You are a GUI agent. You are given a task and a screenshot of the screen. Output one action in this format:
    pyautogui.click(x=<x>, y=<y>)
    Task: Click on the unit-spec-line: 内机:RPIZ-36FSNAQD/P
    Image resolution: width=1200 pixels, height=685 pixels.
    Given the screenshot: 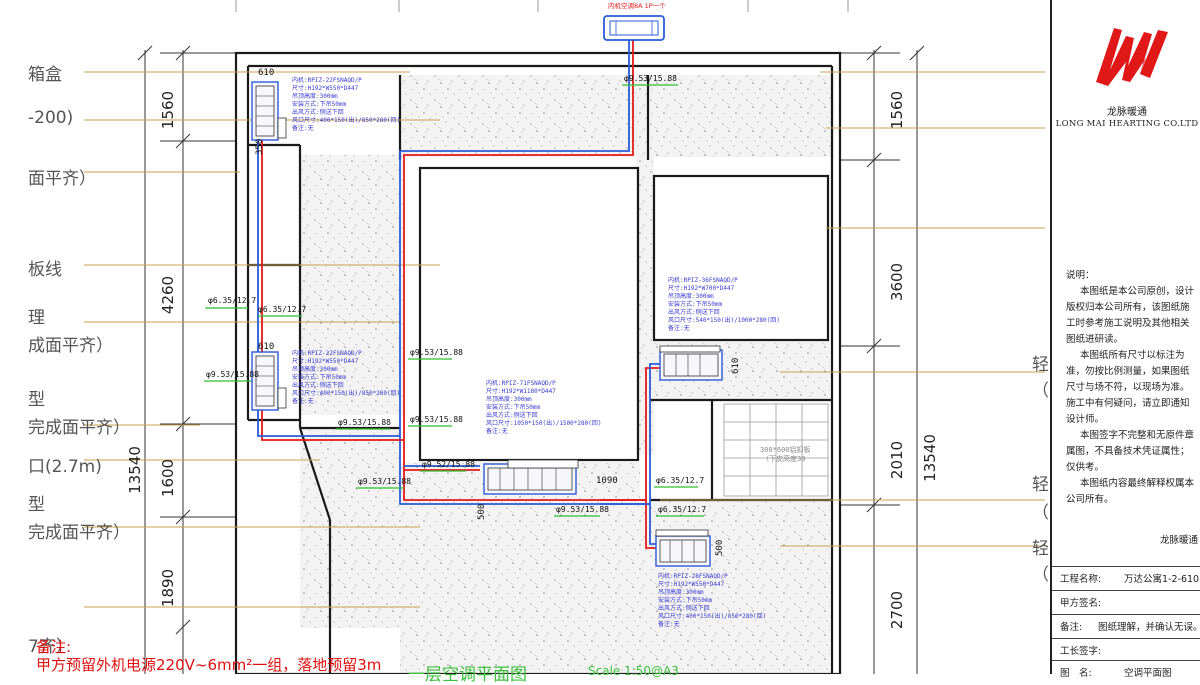 What is the action you would take?
    pyautogui.click(x=703, y=280)
    